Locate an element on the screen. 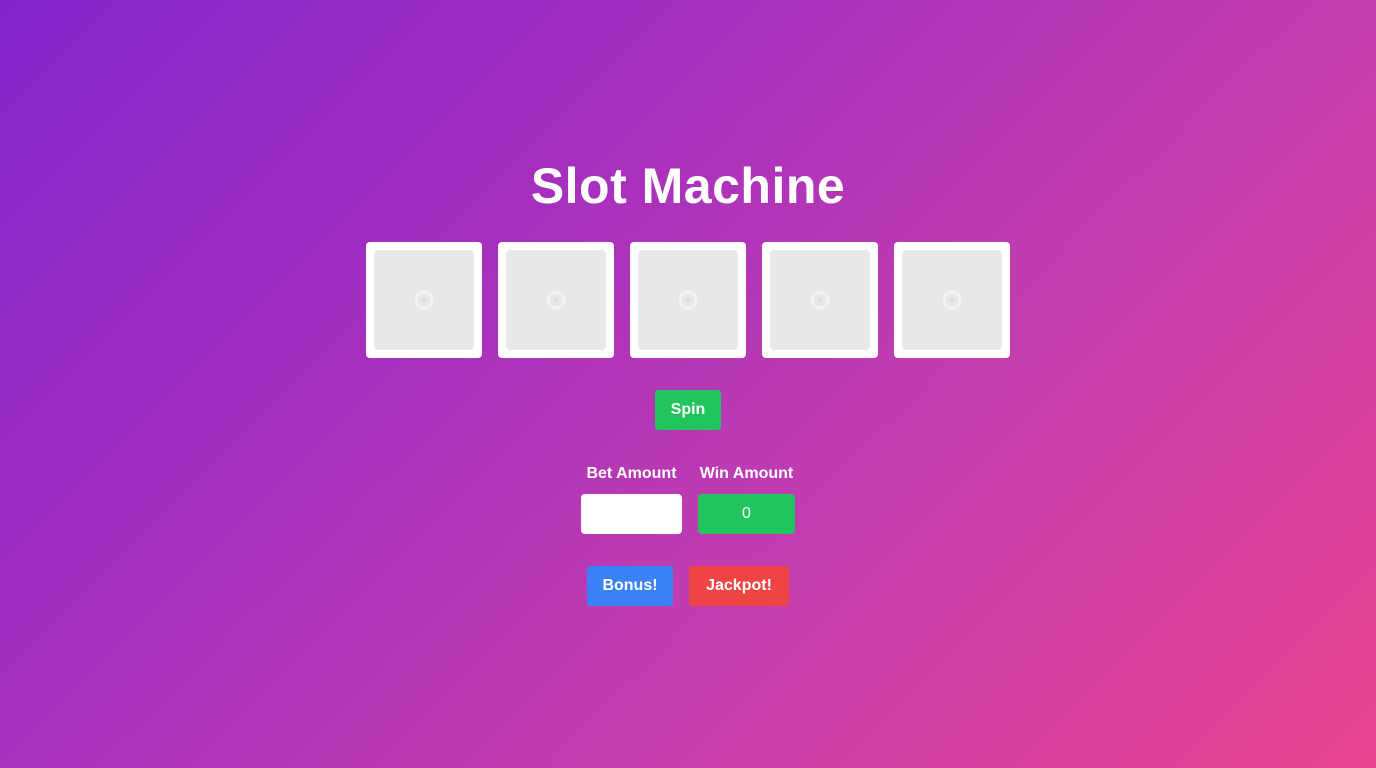 The image size is (1376, 768). page-title: Slot Machine is located at coordinates (688, 186).